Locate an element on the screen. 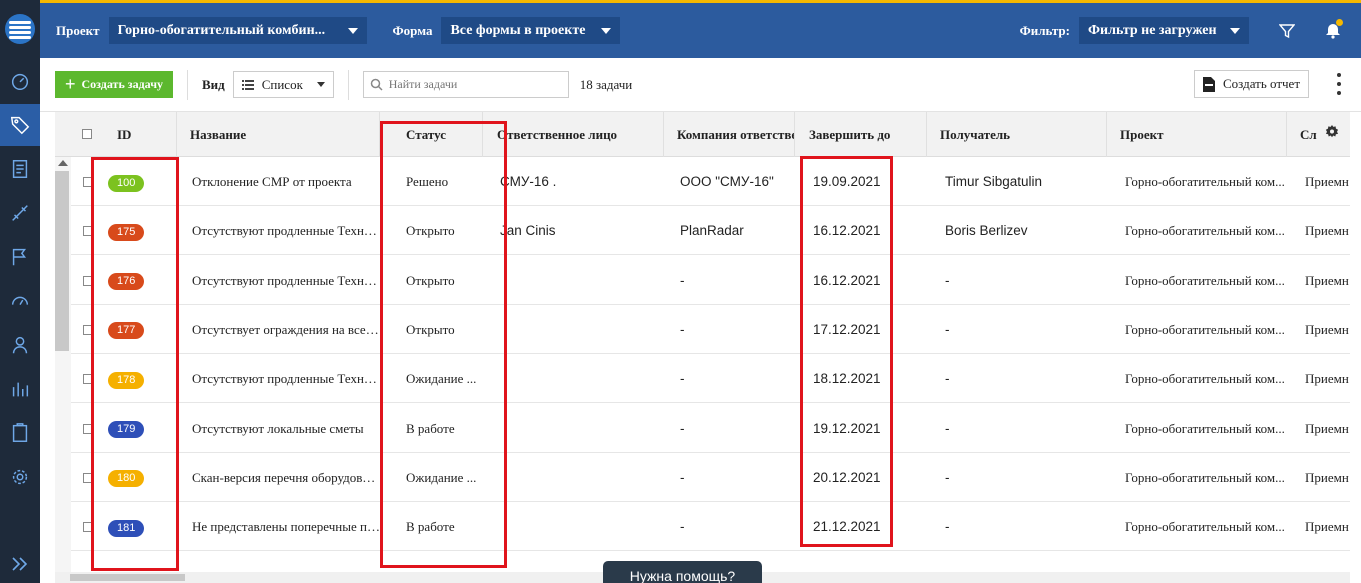  form-label: Форма is located at coordinates (412, 30).